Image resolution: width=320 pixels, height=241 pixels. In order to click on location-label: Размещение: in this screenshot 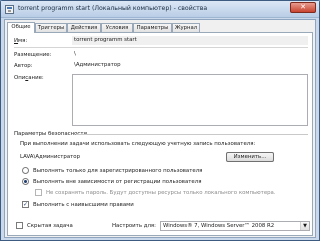, I will do `click(33, 55)`.